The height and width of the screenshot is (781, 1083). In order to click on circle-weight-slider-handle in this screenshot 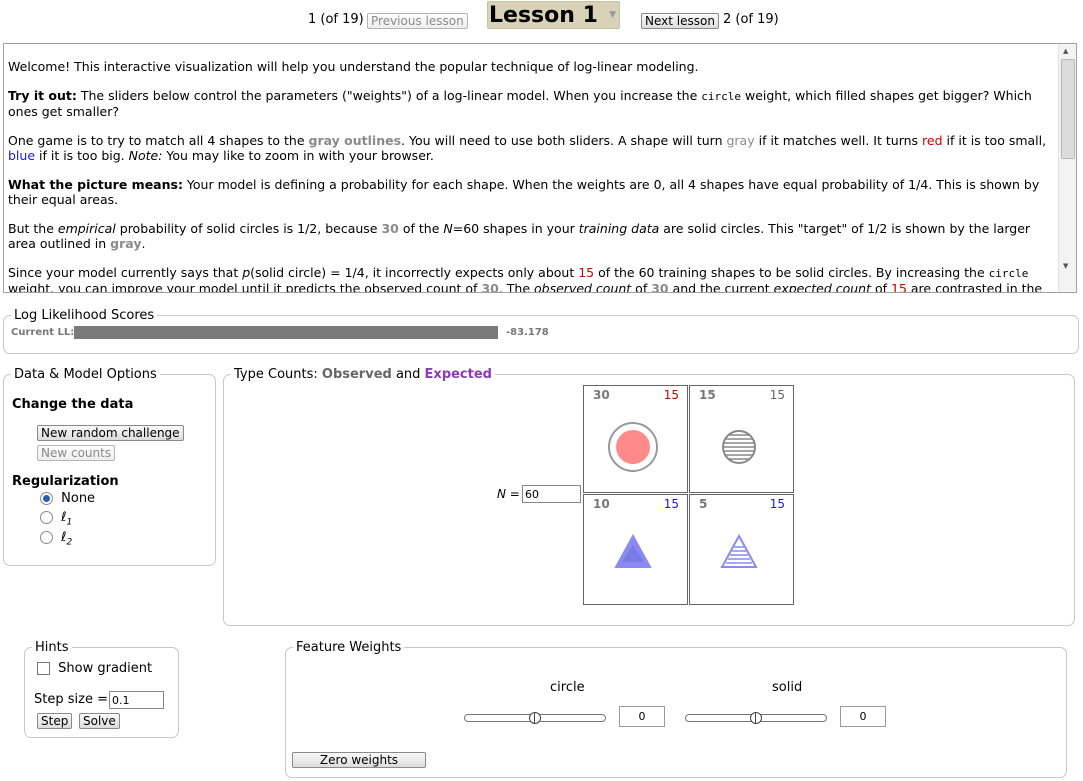, I will do `click(535, 718)`.